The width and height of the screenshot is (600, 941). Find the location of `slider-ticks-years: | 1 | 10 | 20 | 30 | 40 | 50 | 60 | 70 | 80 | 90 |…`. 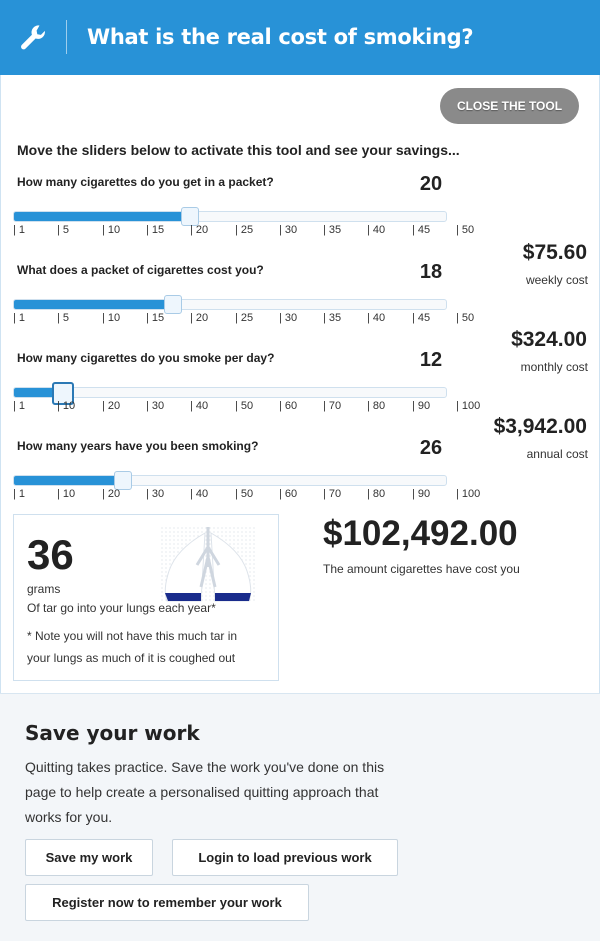

slider-ticks-years: | 1 | 10 | 20 | 30 | 40 | 50 | 60 | 70 | 80 | 90 |… is located at coordinates (246, 495).